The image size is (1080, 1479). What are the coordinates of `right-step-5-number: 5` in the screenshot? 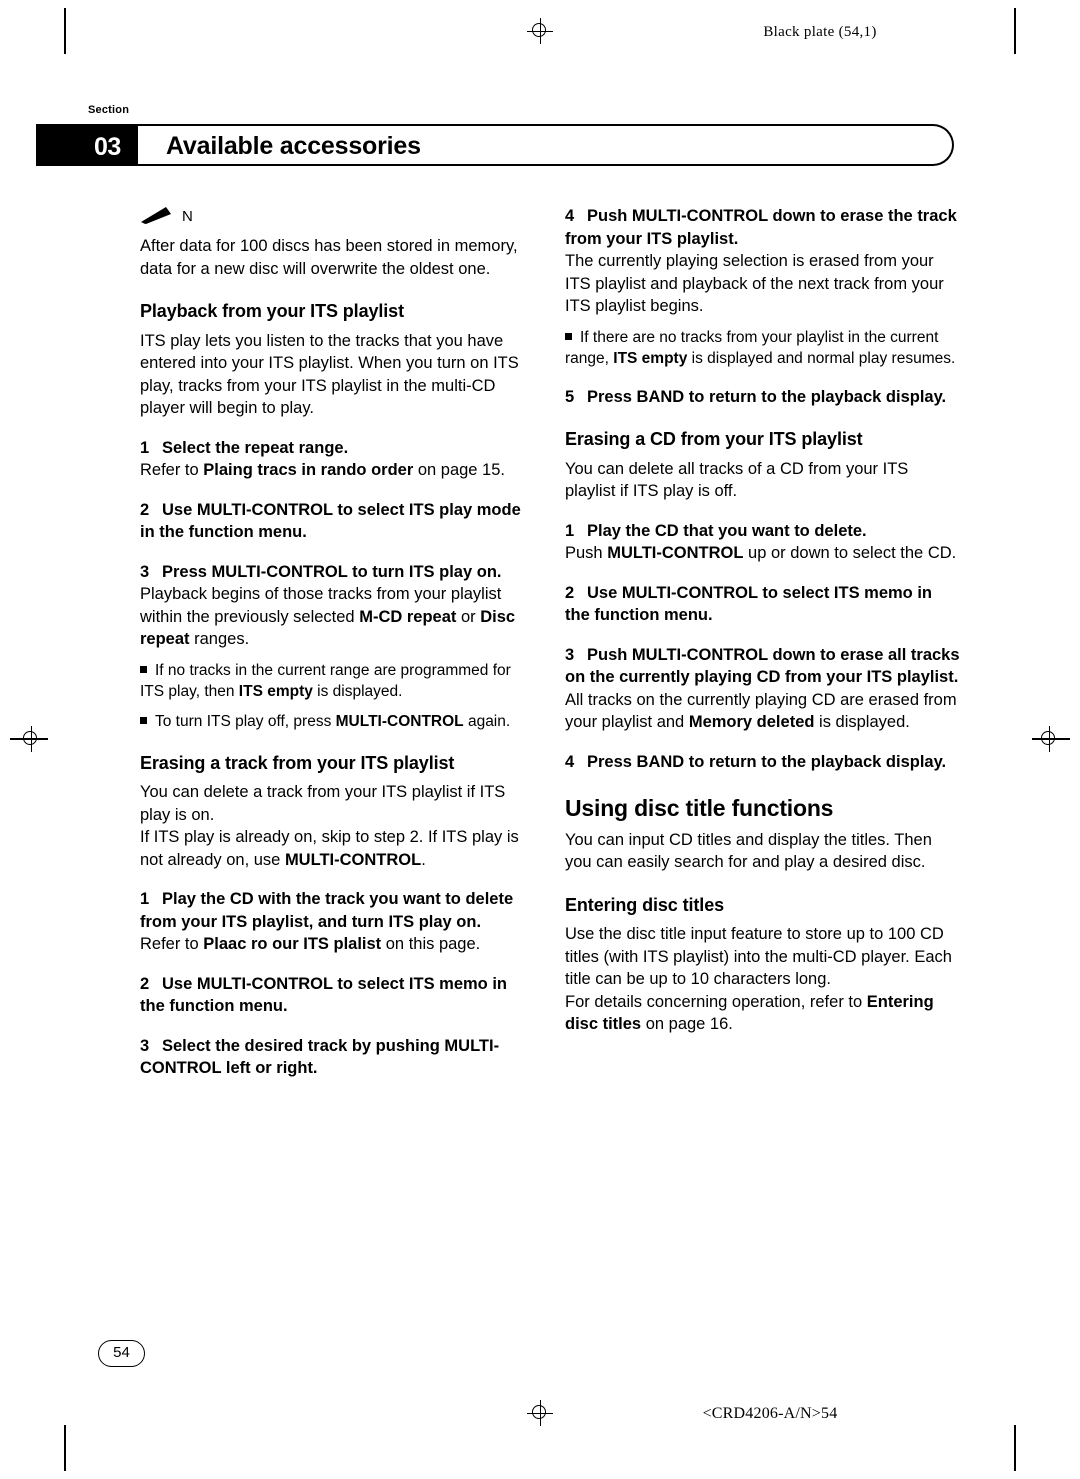 It's located at (570, 396).